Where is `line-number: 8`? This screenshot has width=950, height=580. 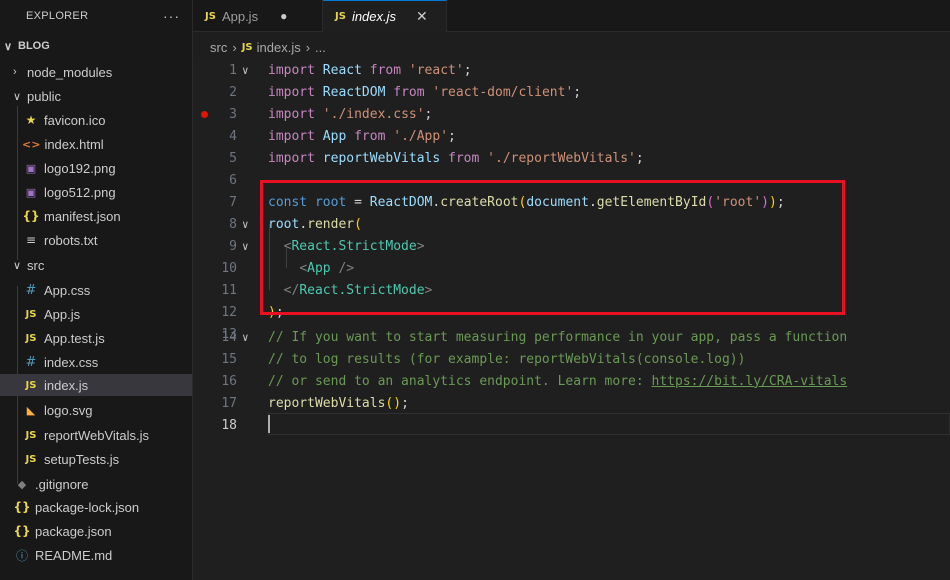
line-number: 8 is located at coordinates (233, 224).